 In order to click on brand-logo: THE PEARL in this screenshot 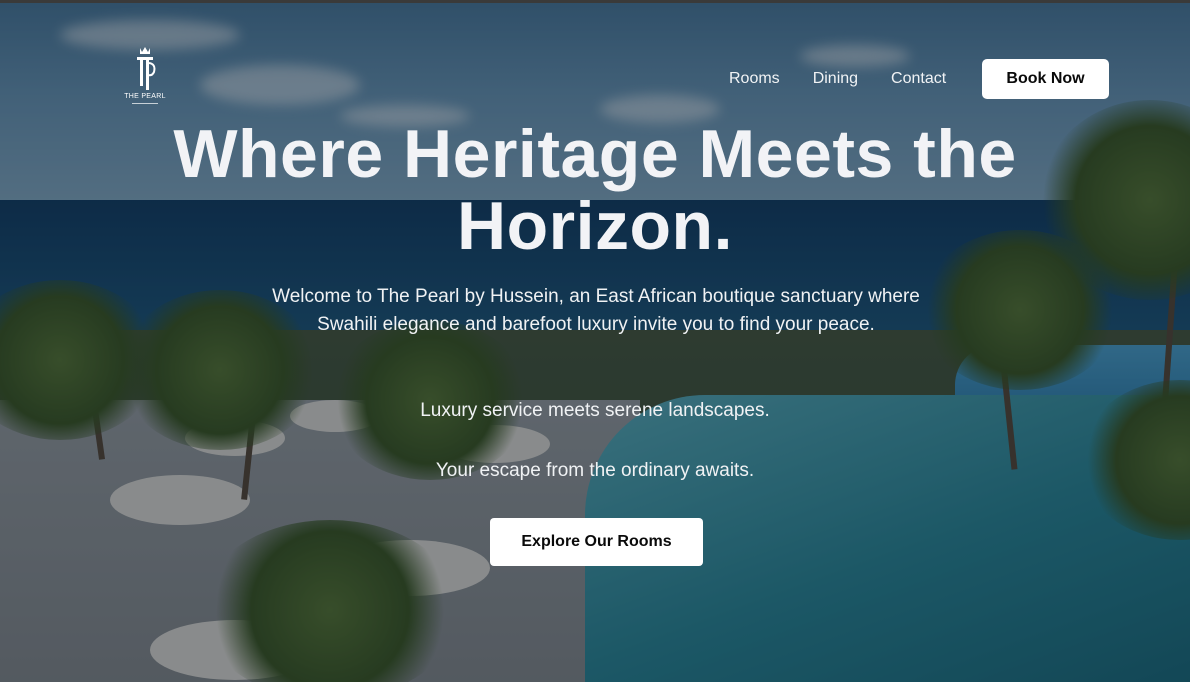, I will do `click(145, 78)`.